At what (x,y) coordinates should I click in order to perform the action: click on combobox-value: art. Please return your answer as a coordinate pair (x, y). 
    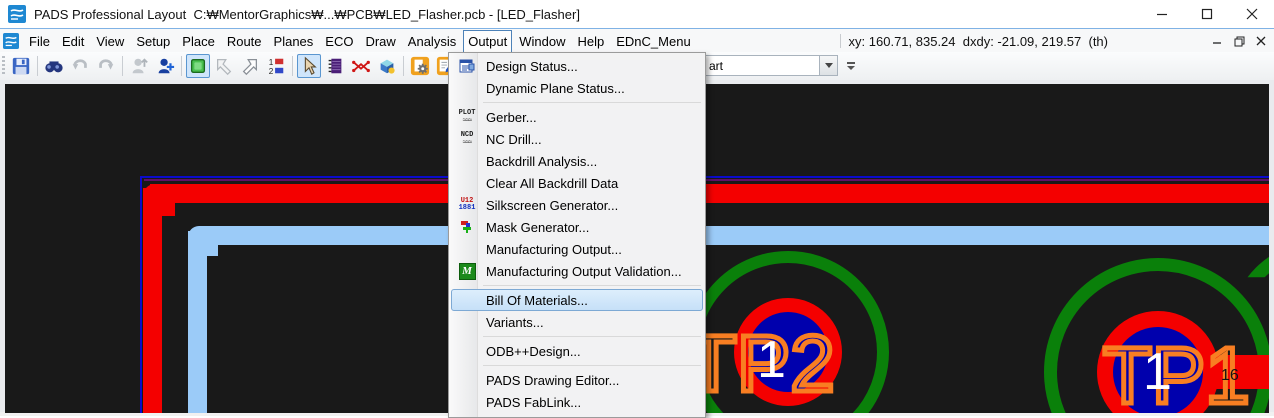
    Looking at the image, I should click on (716, 65).